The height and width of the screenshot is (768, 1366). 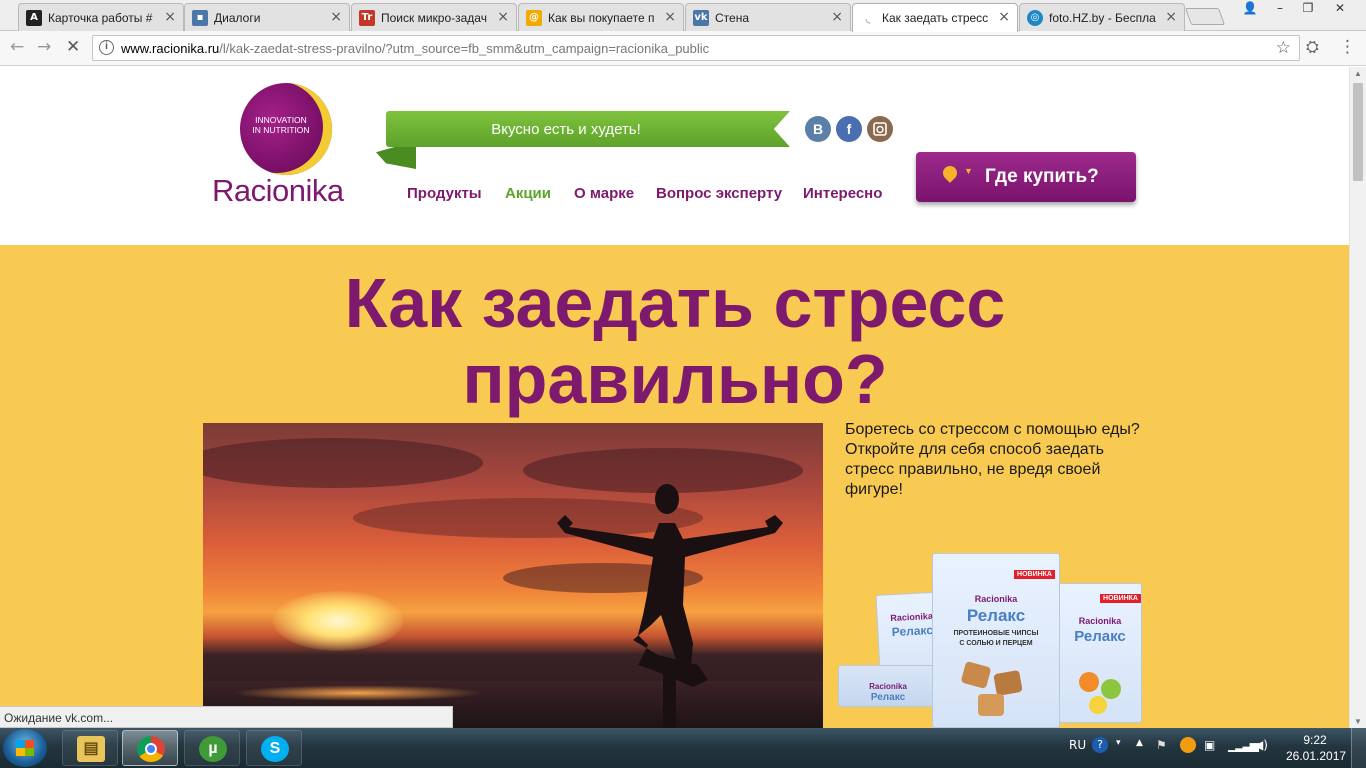 I want to click on chrome-button, so click(x=150, y=748).